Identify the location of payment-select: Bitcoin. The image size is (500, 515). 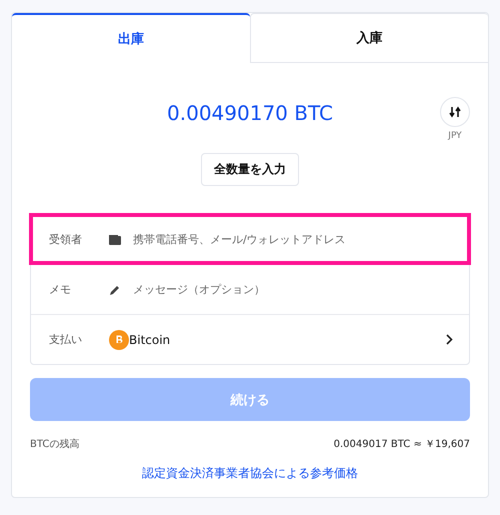
(299, 339).